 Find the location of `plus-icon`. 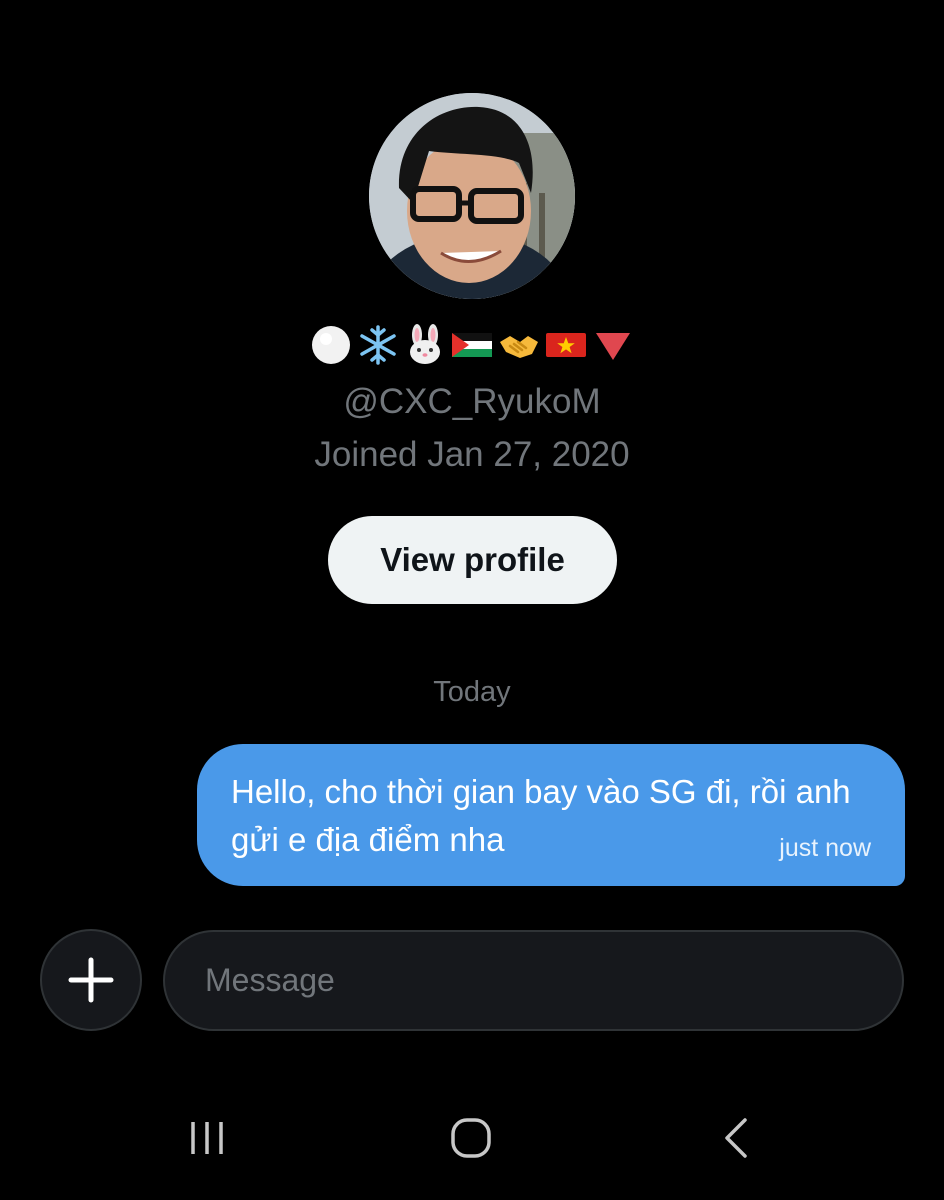

plus-icon is located at coordinates (91, 980).